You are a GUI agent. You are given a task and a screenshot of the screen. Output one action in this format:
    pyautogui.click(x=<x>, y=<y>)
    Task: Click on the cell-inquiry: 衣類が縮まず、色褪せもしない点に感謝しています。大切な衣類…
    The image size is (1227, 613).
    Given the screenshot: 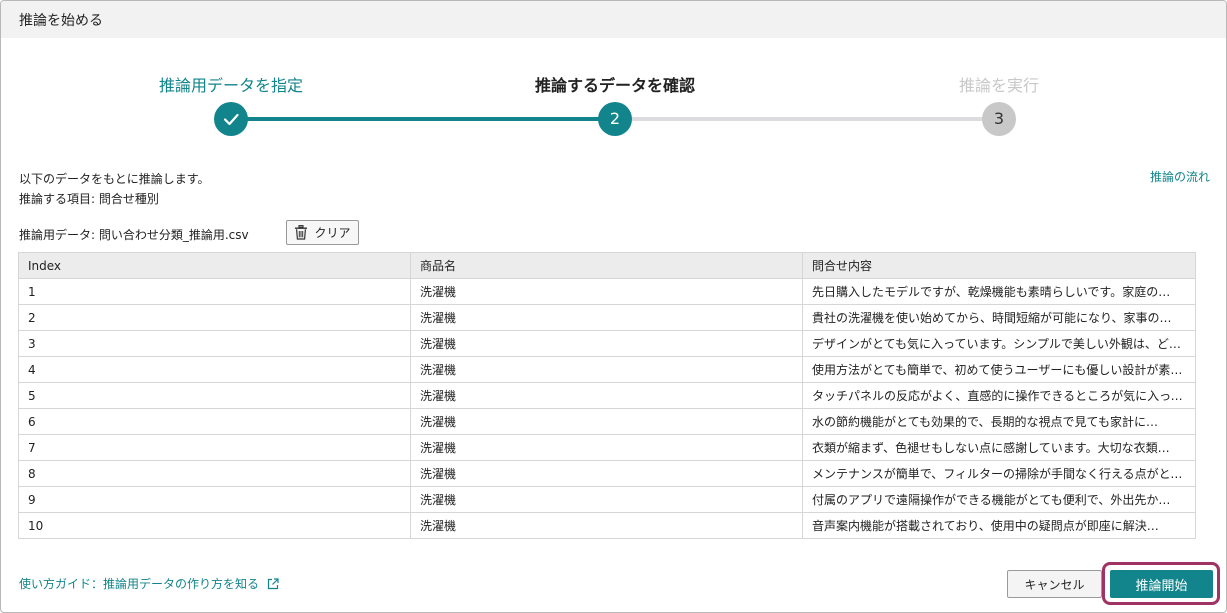 What is the action you would take?
    pyautogui.click(x=999, y=447)
    